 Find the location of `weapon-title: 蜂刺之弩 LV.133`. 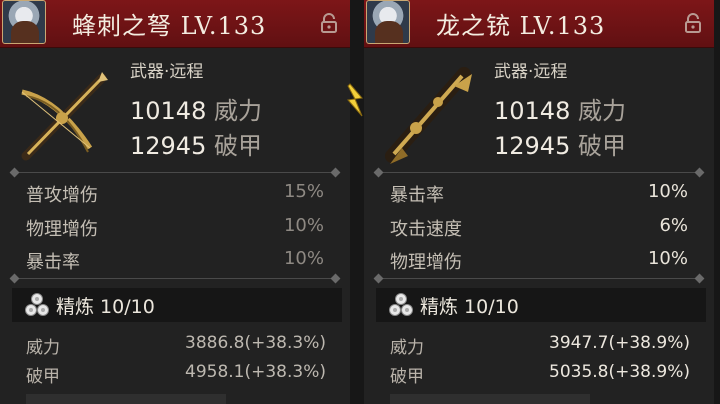

weapon-title: 蜂刺之弩 LV.133 is located at coordinates (169, 23).